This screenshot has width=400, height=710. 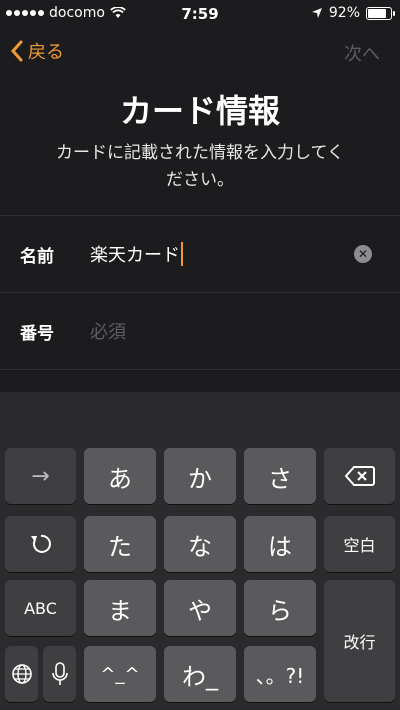 I want to click on delete-key, so click(x=359, y=476).